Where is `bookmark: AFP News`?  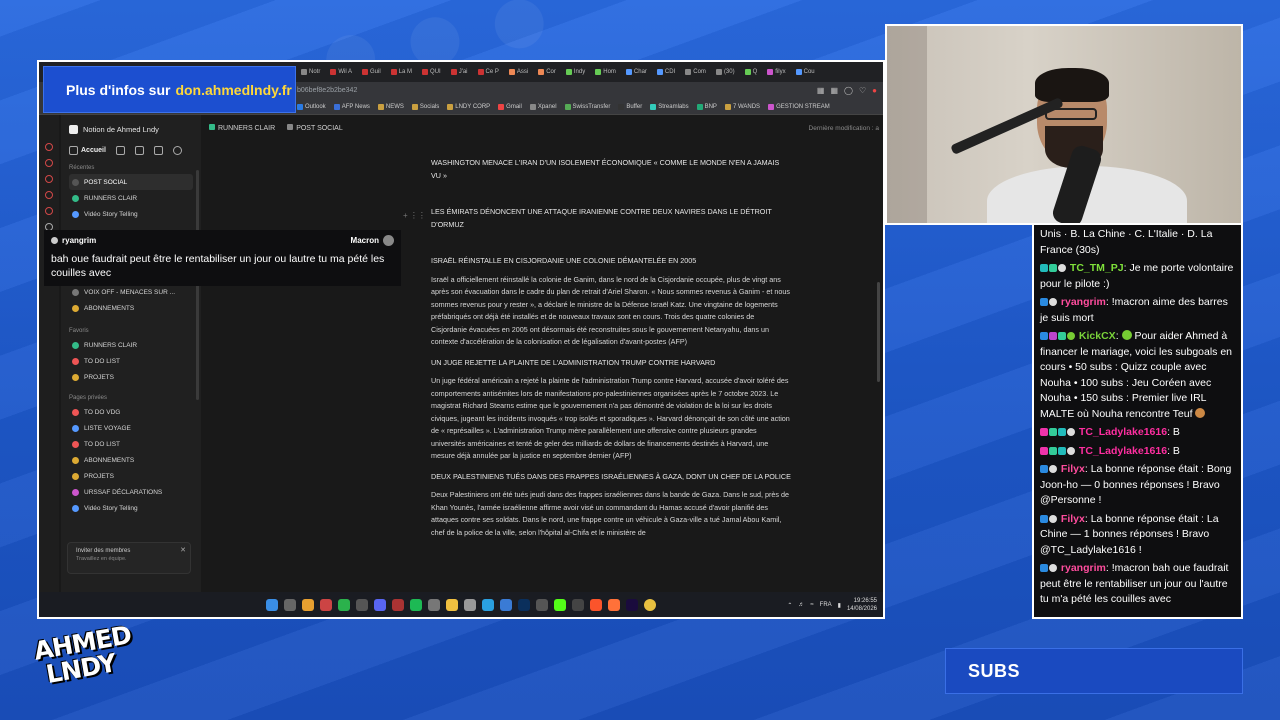 bookmark: AFP News is located at coordinates (351, 106).